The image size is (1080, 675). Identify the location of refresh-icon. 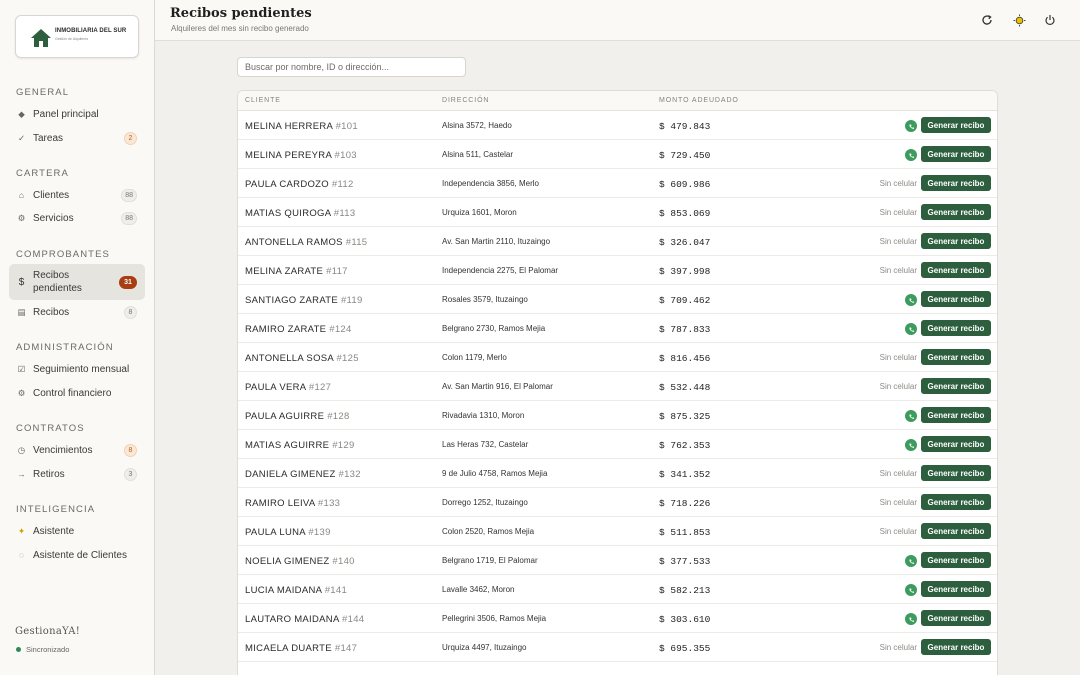
(987, 20).